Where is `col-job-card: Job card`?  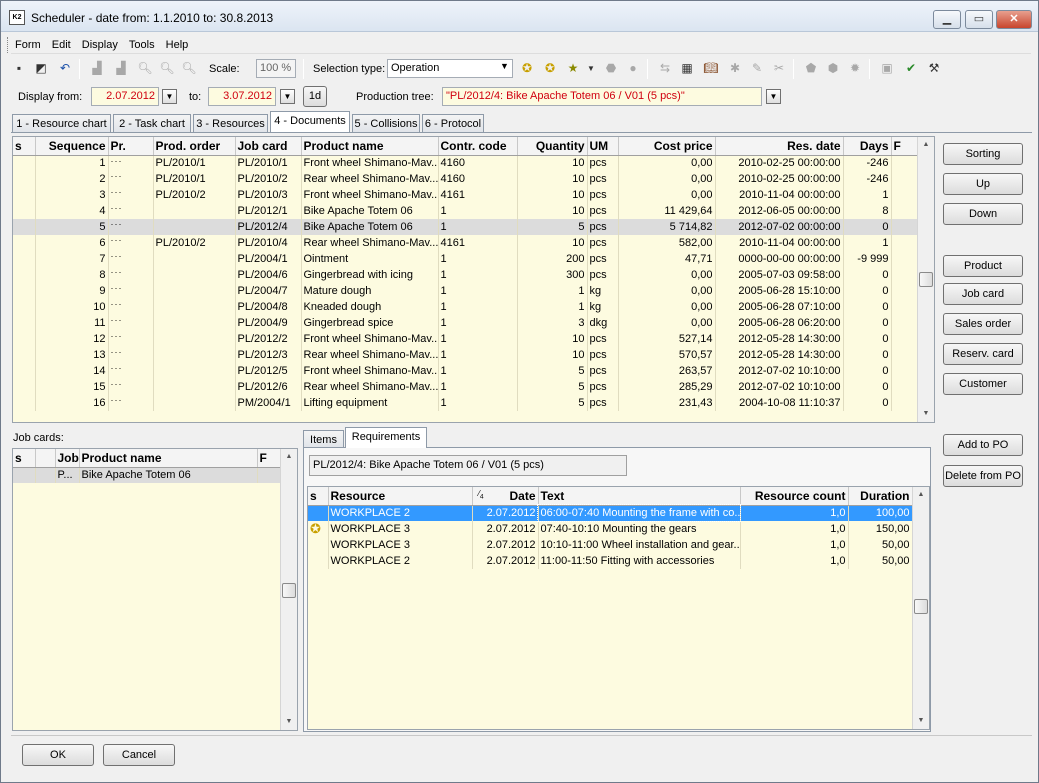
col-job-card: Job card is located at coordinates (268, 146).